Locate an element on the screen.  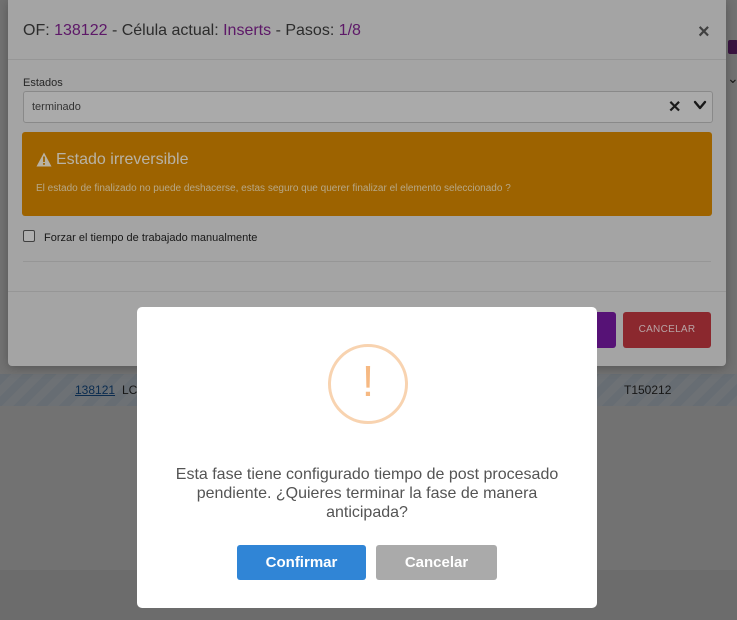
warning-circle-icon: ! is located at coordinates (368, 384).